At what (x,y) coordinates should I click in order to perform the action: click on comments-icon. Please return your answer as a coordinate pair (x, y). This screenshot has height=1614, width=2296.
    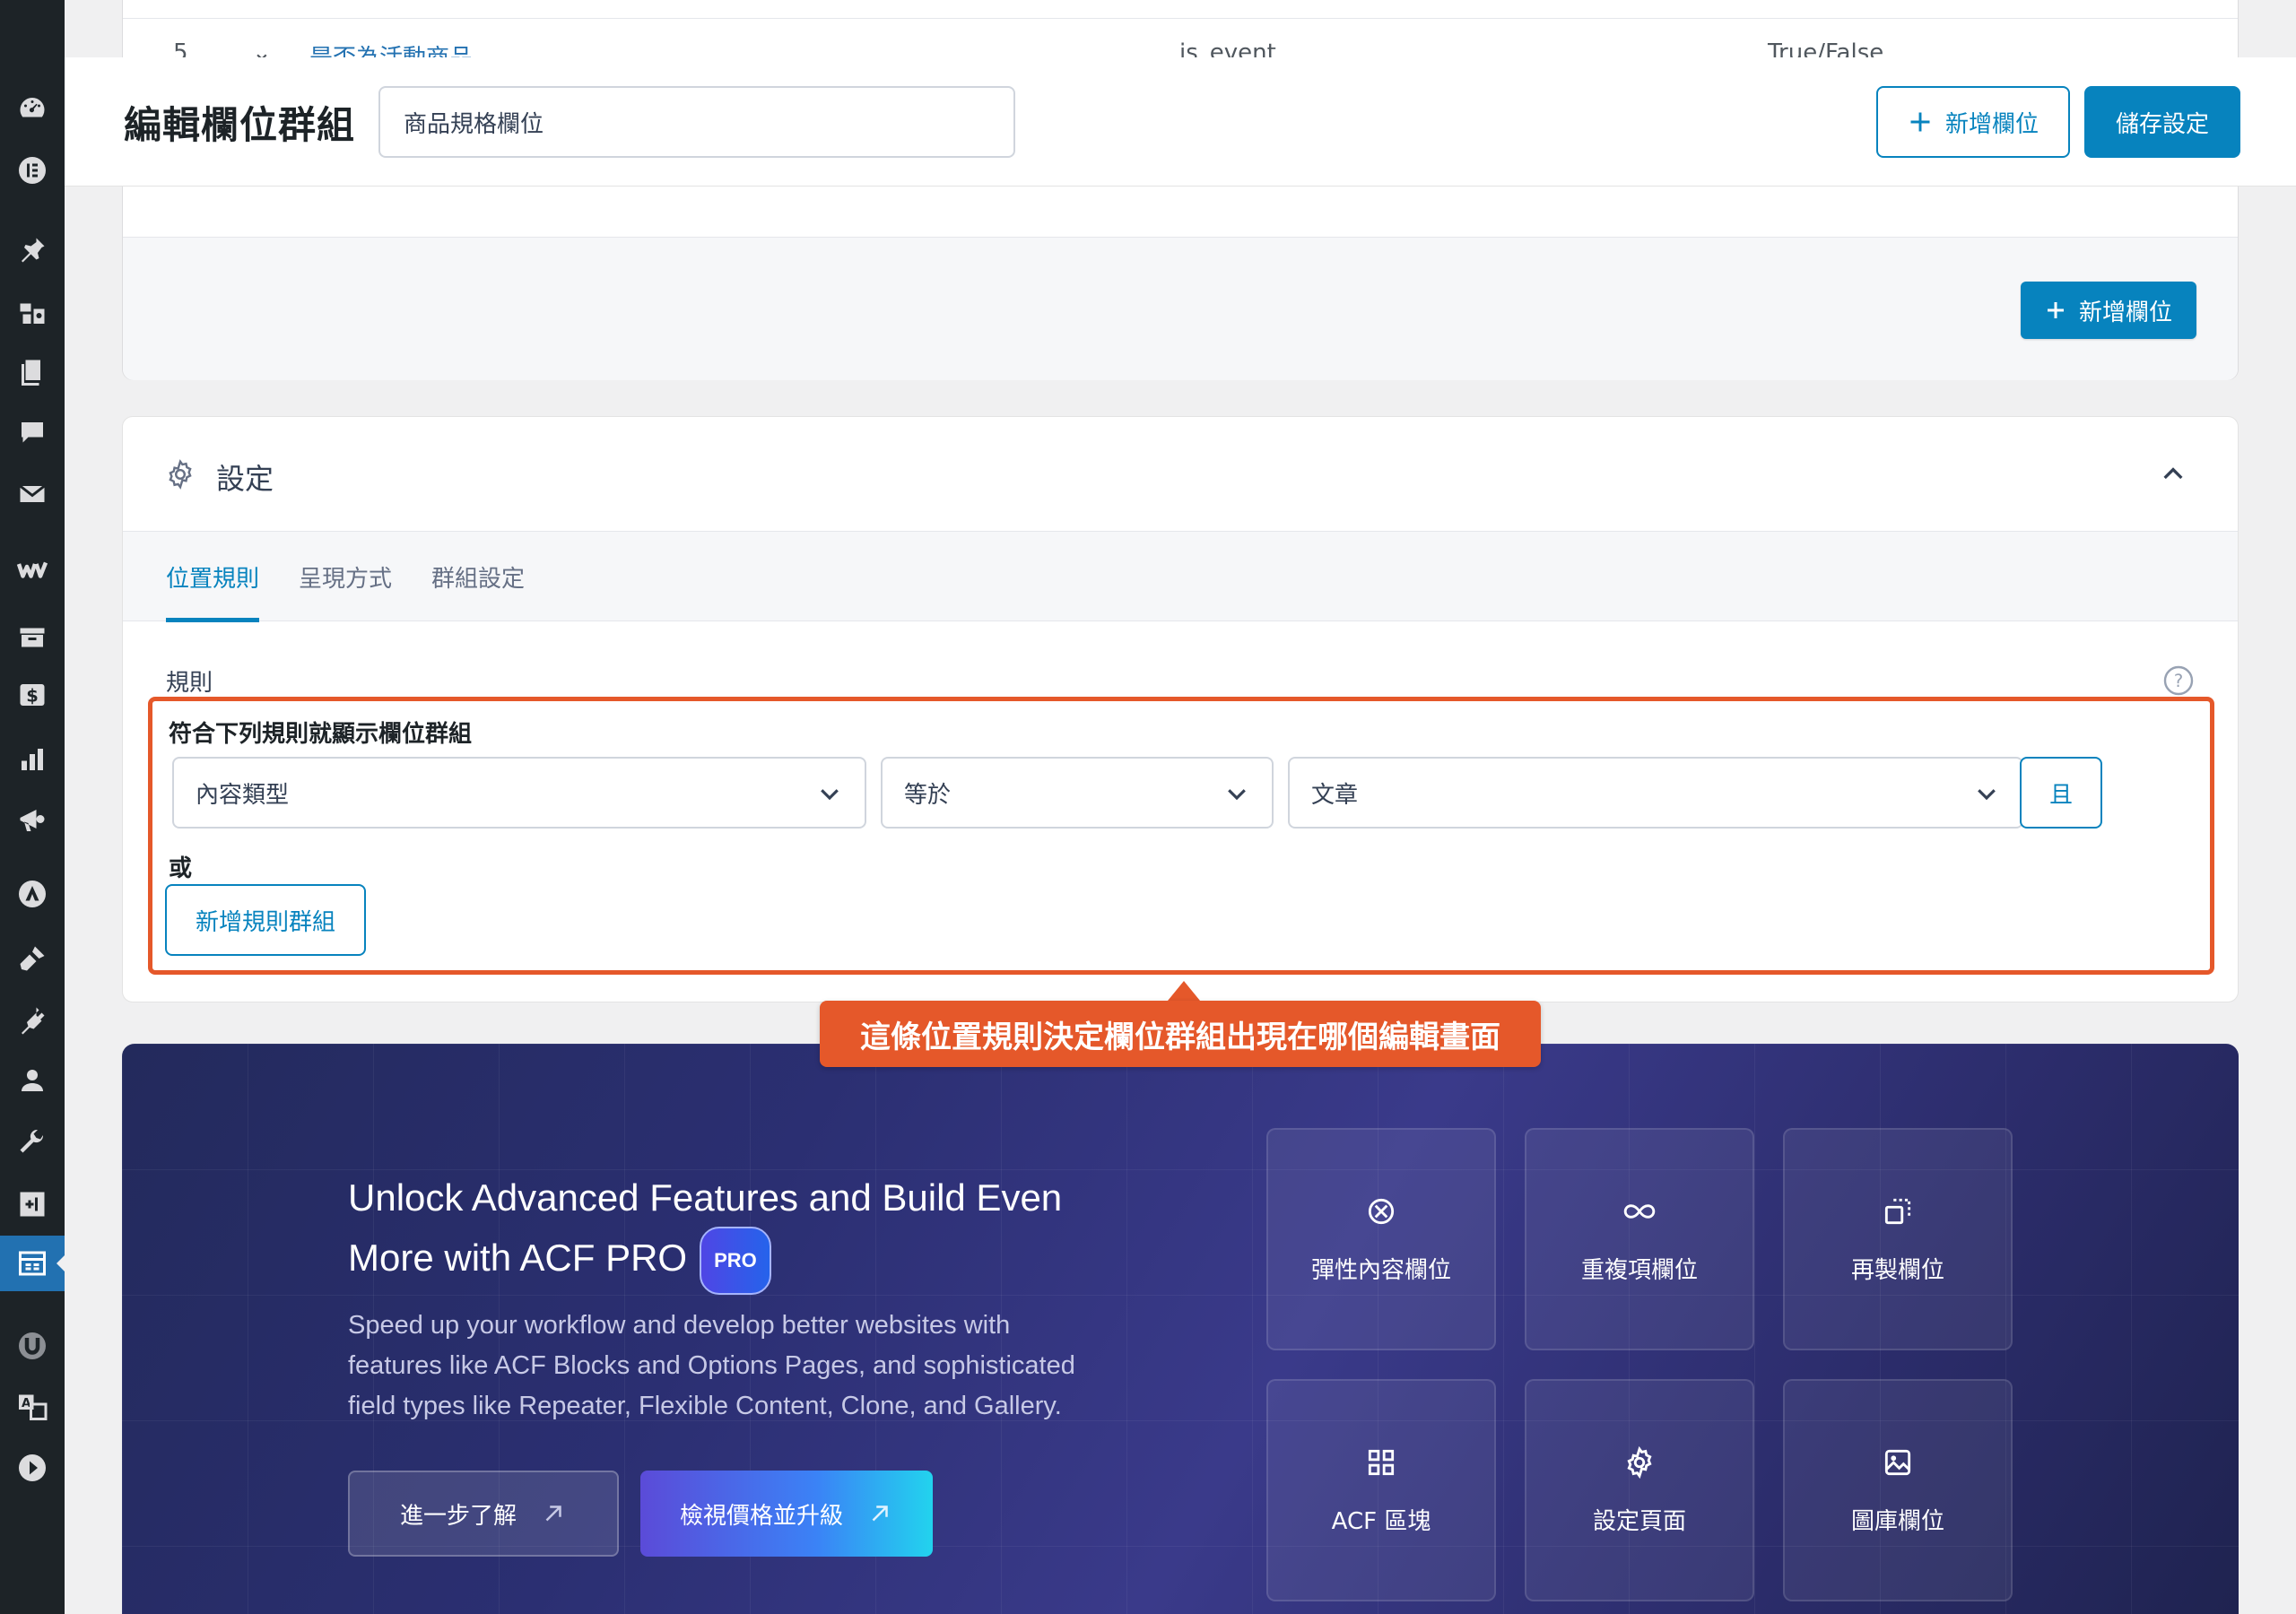
    Looking at the image, I should click on (32, 433).